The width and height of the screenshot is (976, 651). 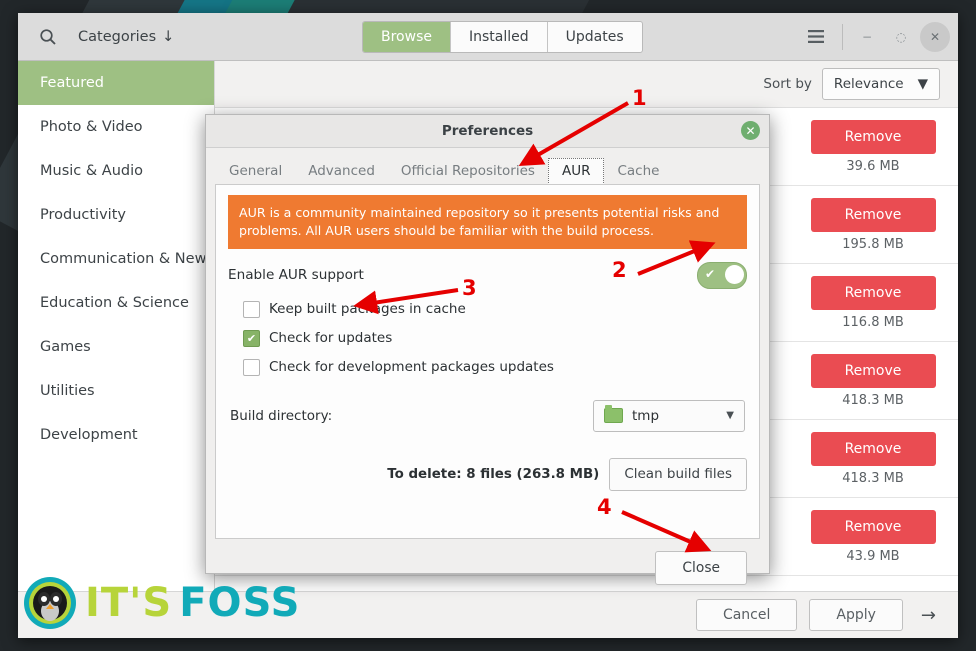 I want to click on checkbox-check-updates: ✔, so click(x=251, y=338).